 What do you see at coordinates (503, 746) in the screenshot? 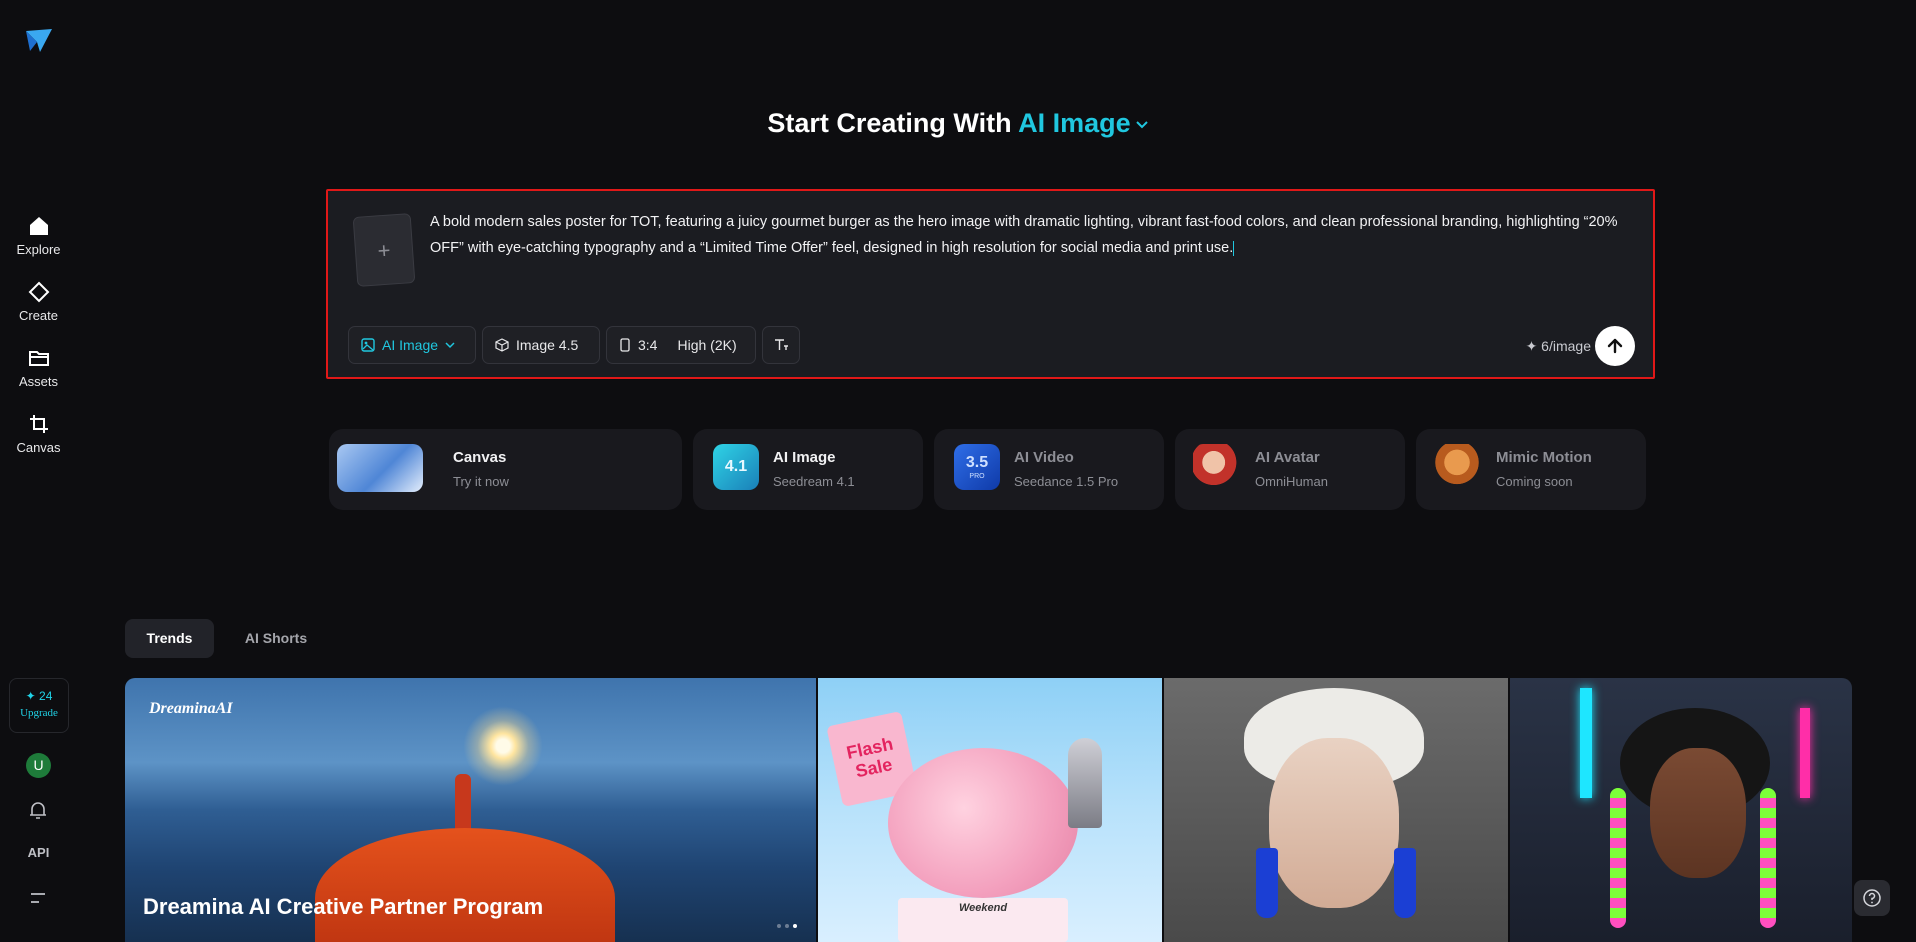
I see `star-glow` at bounding box center [503, 746].